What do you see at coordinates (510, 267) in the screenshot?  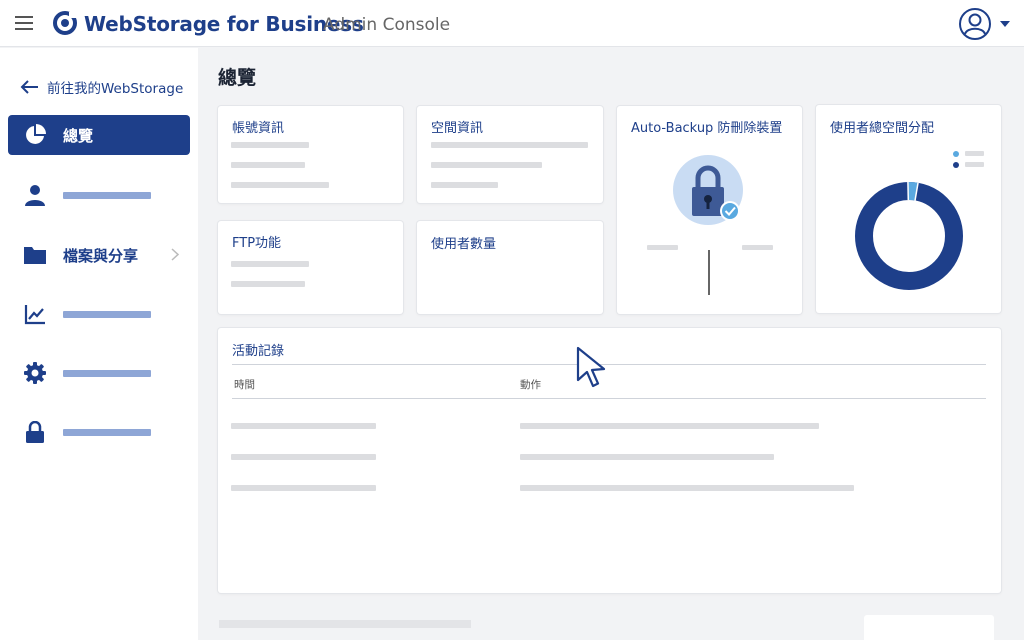 I see `user-count-card: 使用者數量` at bounding box center [510, 267].